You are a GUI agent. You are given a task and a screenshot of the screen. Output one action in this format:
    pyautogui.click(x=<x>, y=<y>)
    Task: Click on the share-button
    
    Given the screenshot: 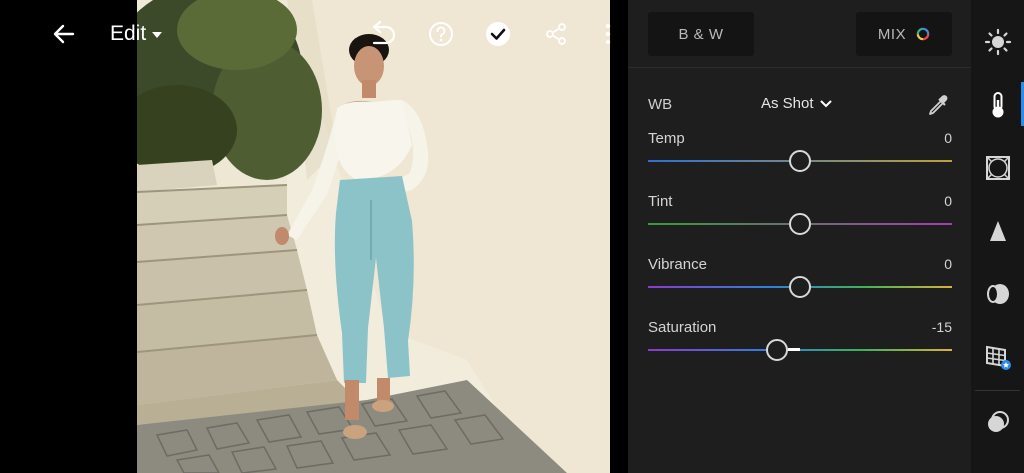 What is the action you would take?
    pyautogui.click(x=556, y=34)
    